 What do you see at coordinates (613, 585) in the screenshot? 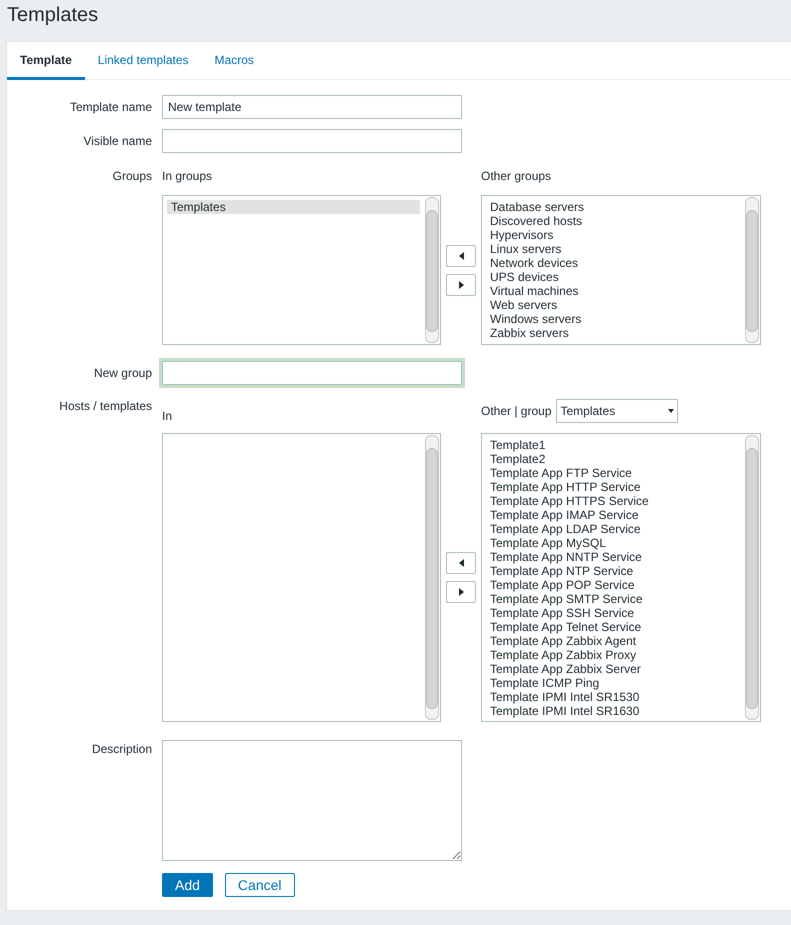
I see `list-option: Template App POP Service` at bounding box center [613, 585].